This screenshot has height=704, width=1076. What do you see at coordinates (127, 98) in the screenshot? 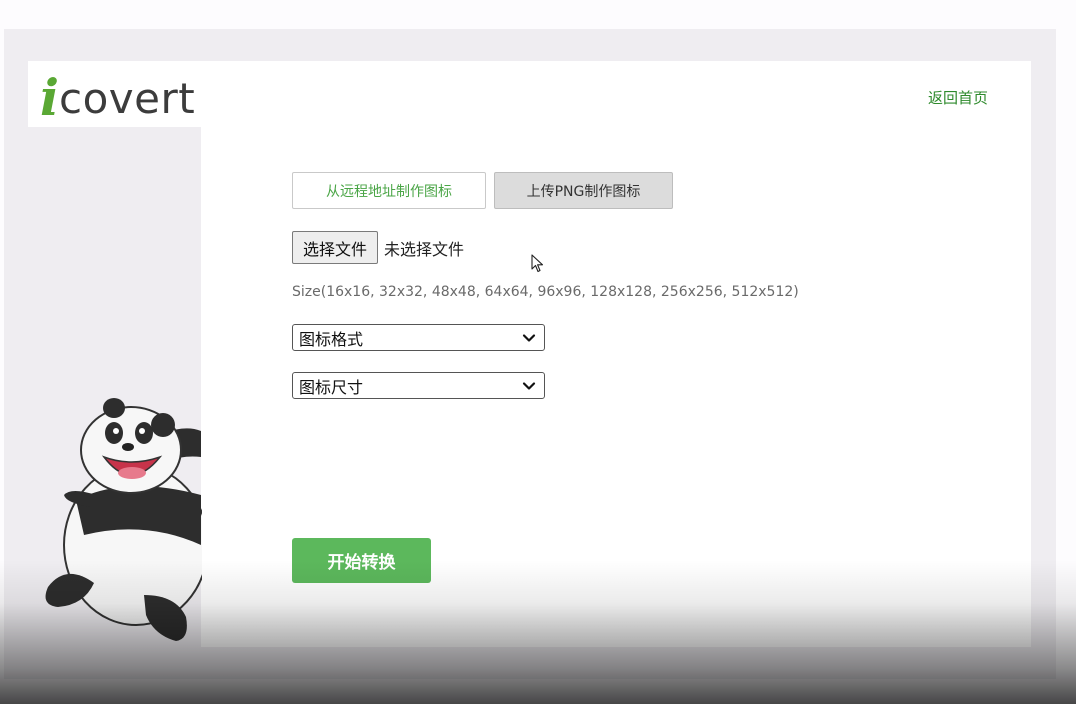
I see `logo-text: covert` at bounding box center [127, 98].